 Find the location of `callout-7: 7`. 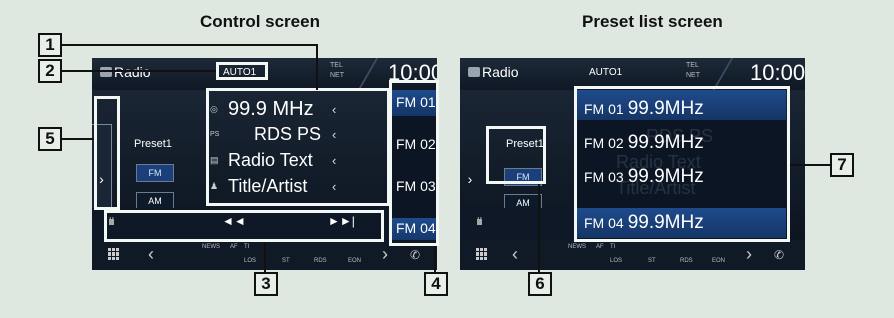

callout-7: 7 is located at coordinates (842, 165).